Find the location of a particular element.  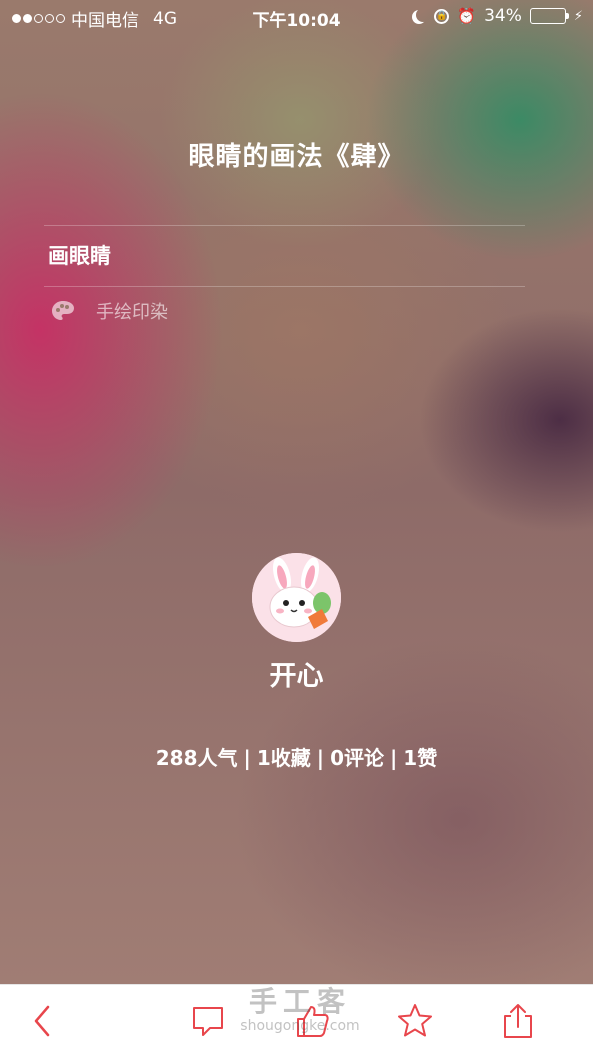

article-subtitle: 画眼睛 is located at coordinates (79, 256).